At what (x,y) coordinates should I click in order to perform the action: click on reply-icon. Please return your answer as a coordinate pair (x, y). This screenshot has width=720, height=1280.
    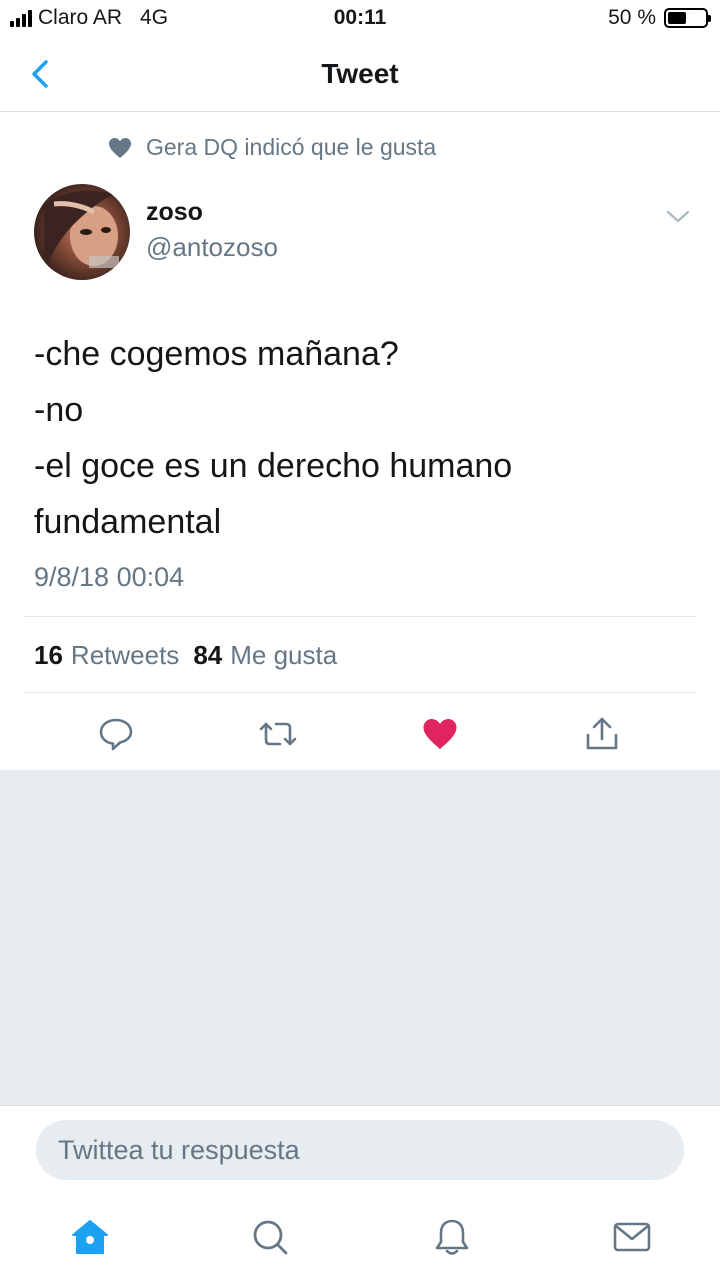
    Looking at the image, I should click on (116, 734).